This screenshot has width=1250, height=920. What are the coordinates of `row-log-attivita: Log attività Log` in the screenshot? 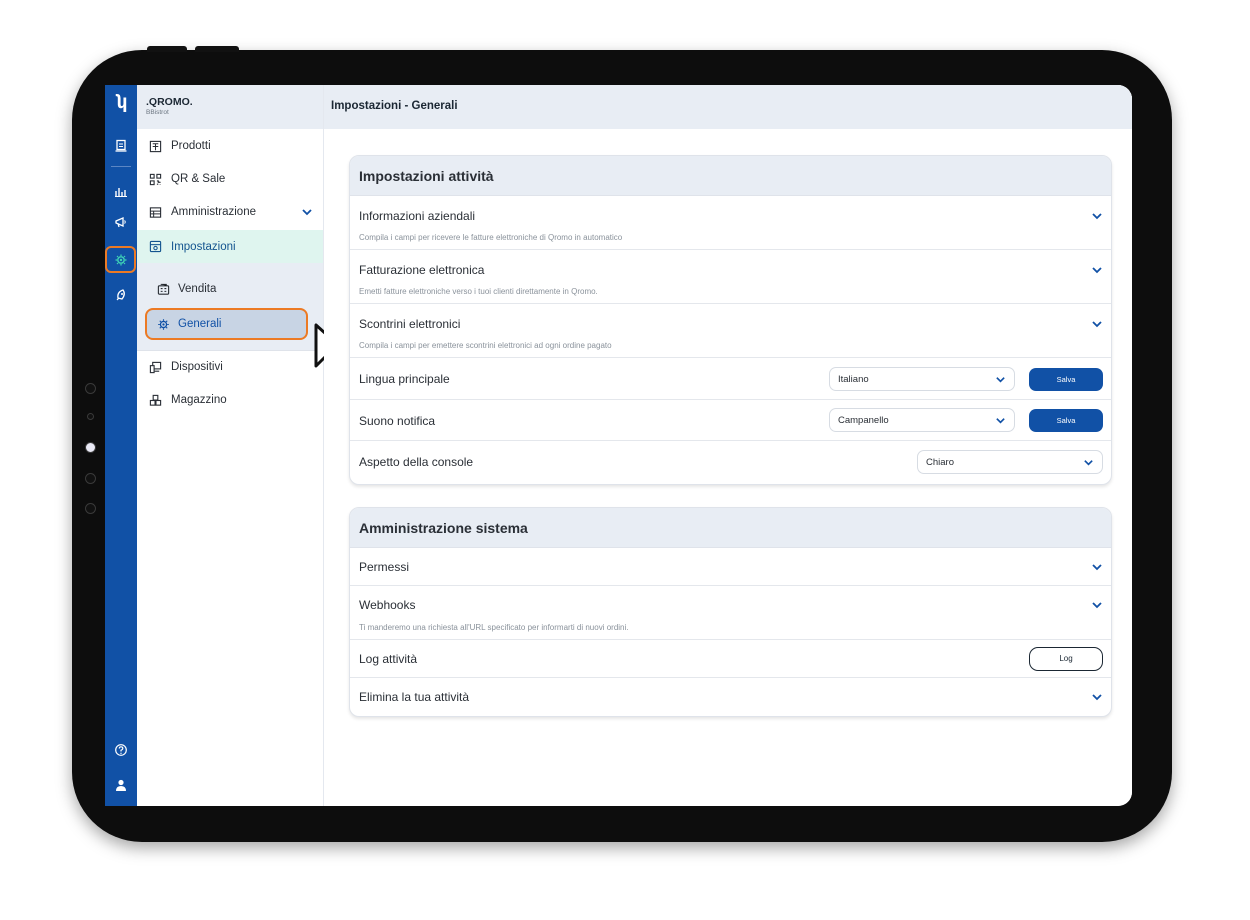 It's located at (730, 659).